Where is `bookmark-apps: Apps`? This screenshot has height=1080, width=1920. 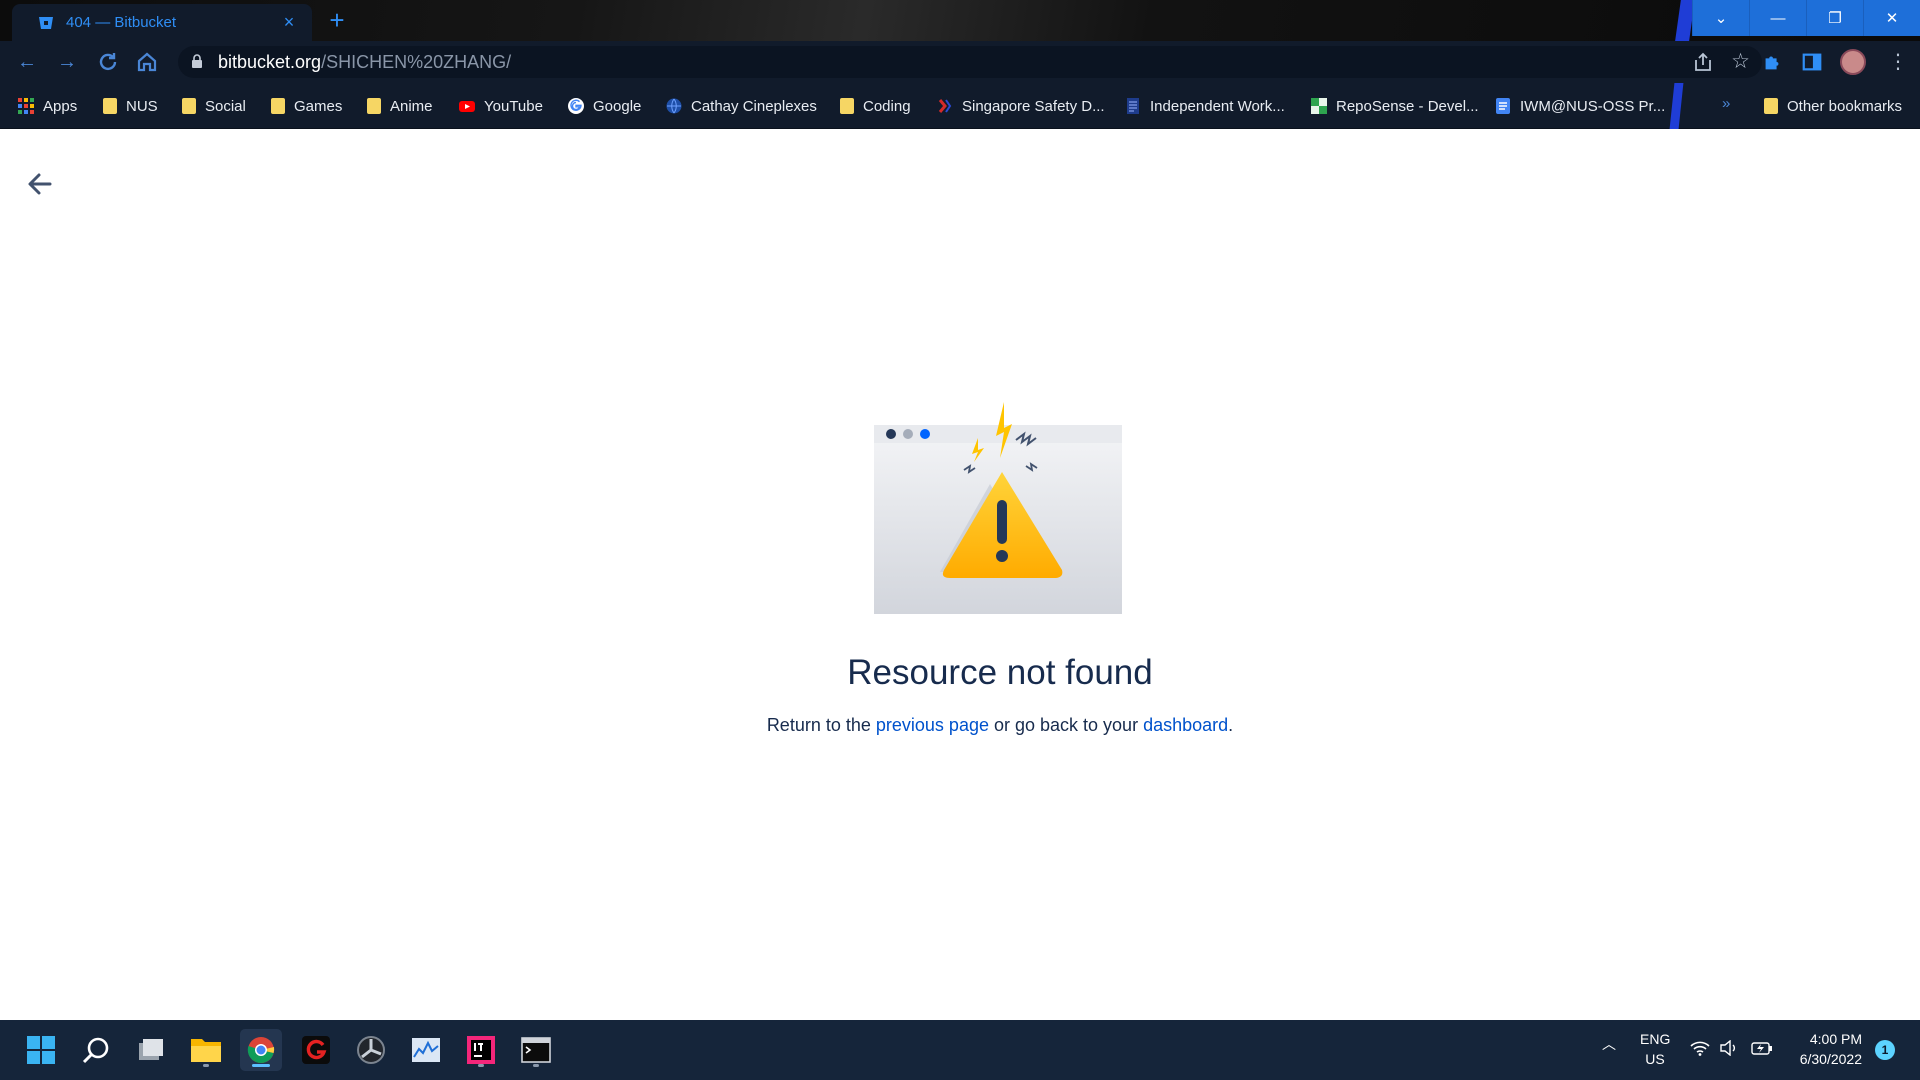
bookmark-apps: Apps is located at coordinates (47, 106).